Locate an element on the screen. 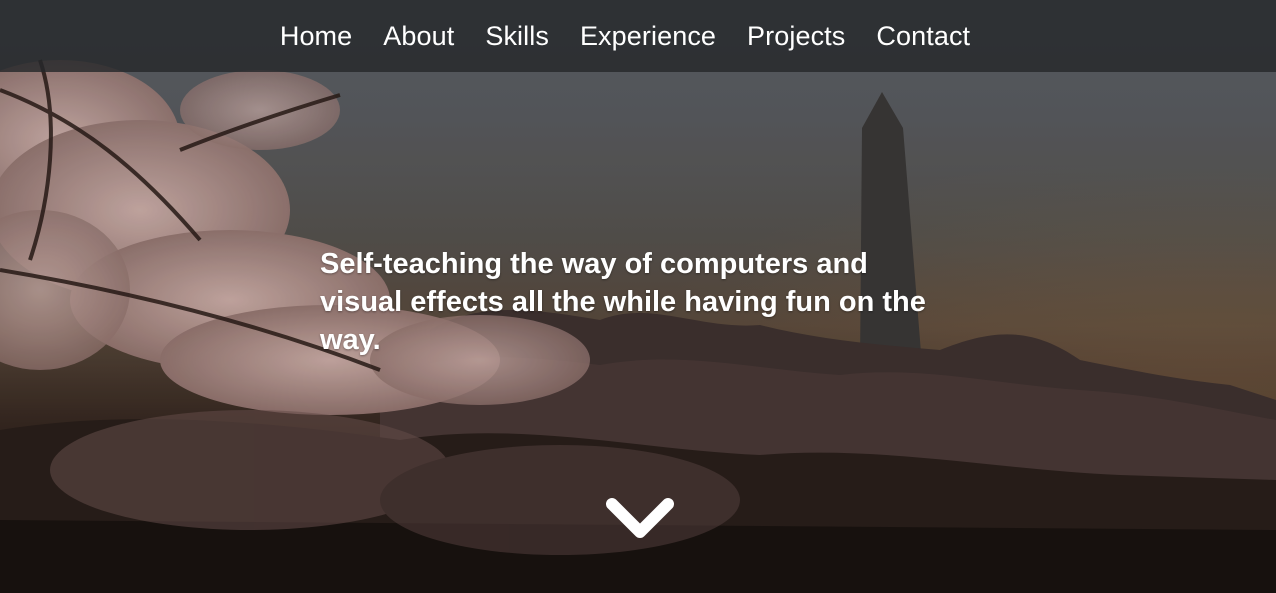  nav-link-about: About is located at coordinates (418, 36).